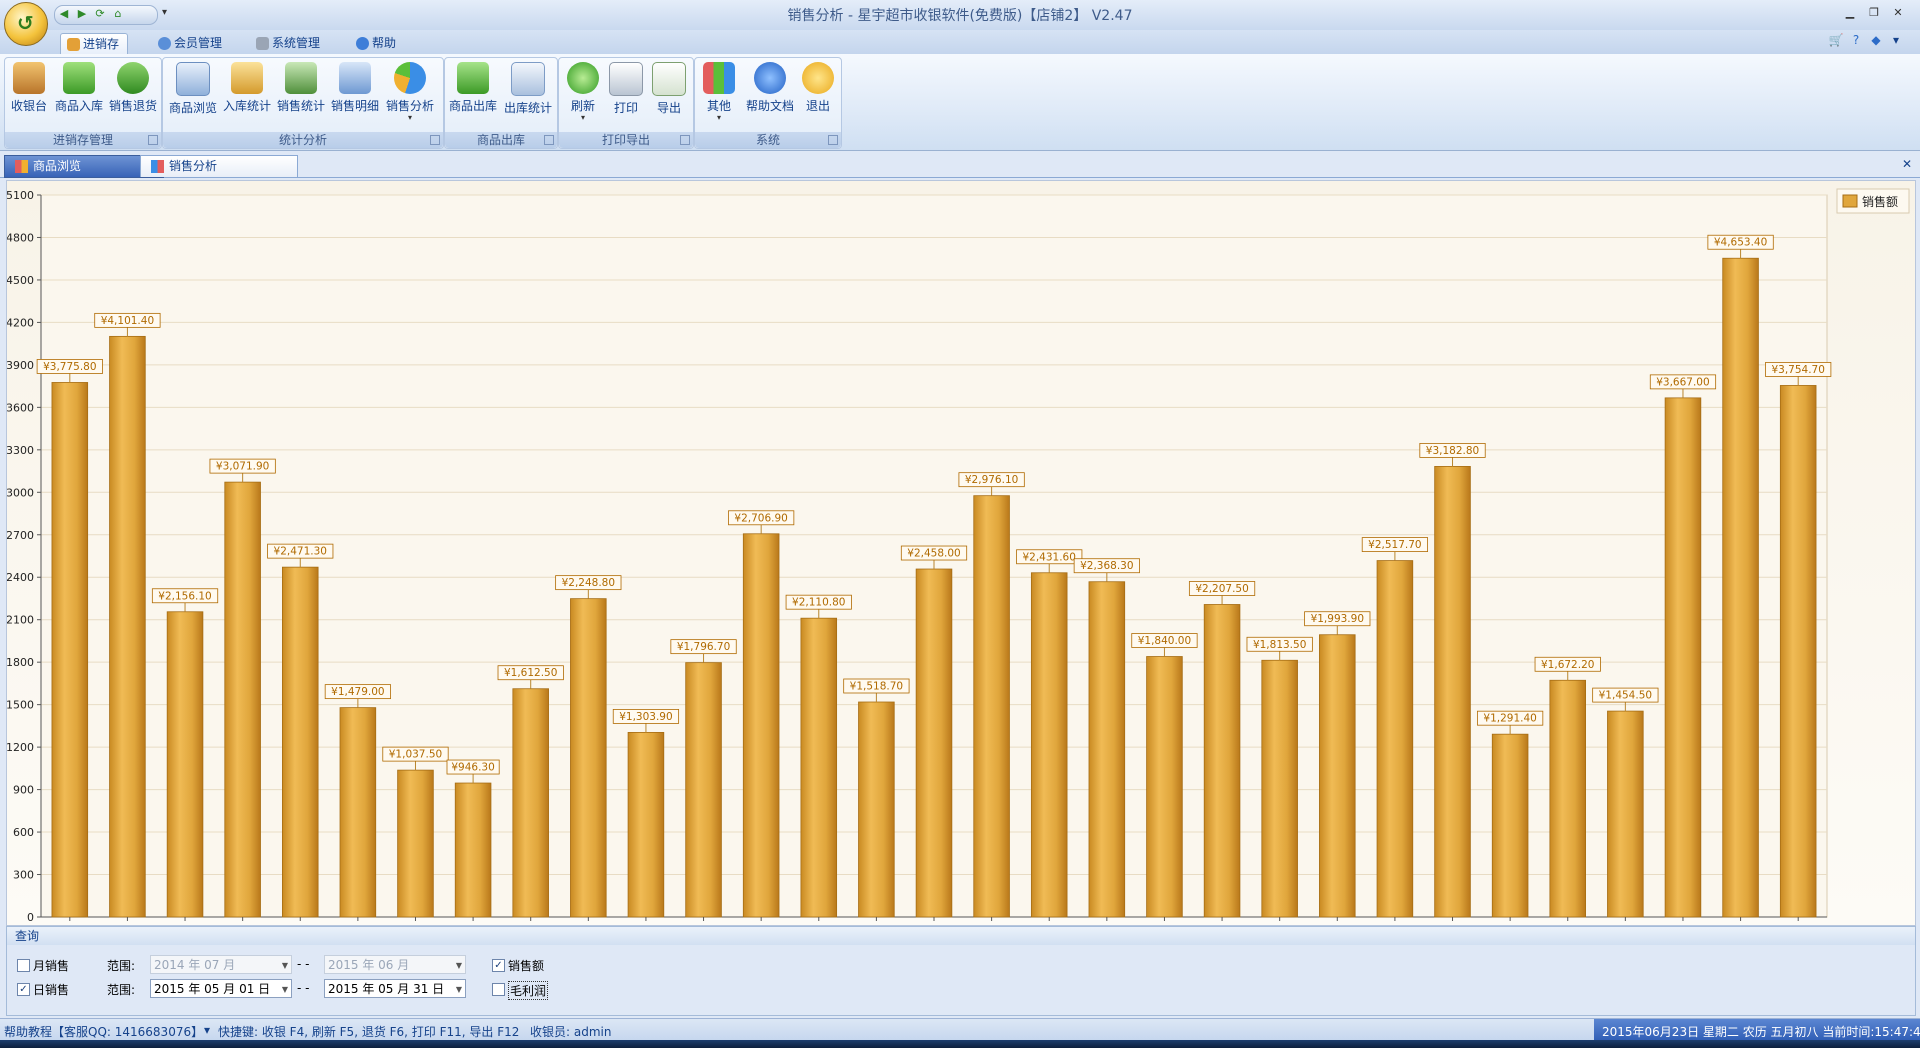 This screenshot has height=1048, width=1920. What do you see at coordinates (395, 964) in the screenshot?
I see `monthly-to-select: 2015 年 06 月 ▼` at bounding box center [395, 964].